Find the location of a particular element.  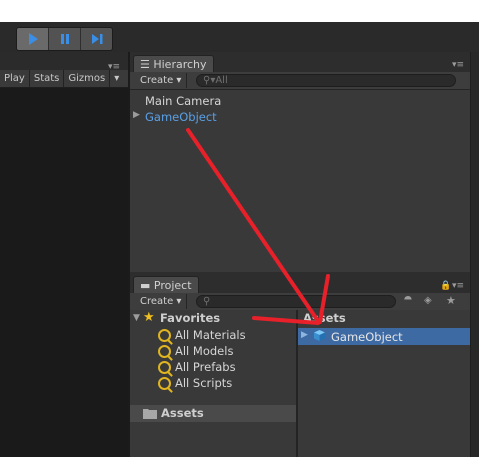

drag-annotation-arrows is located at coordinates (258, 226).